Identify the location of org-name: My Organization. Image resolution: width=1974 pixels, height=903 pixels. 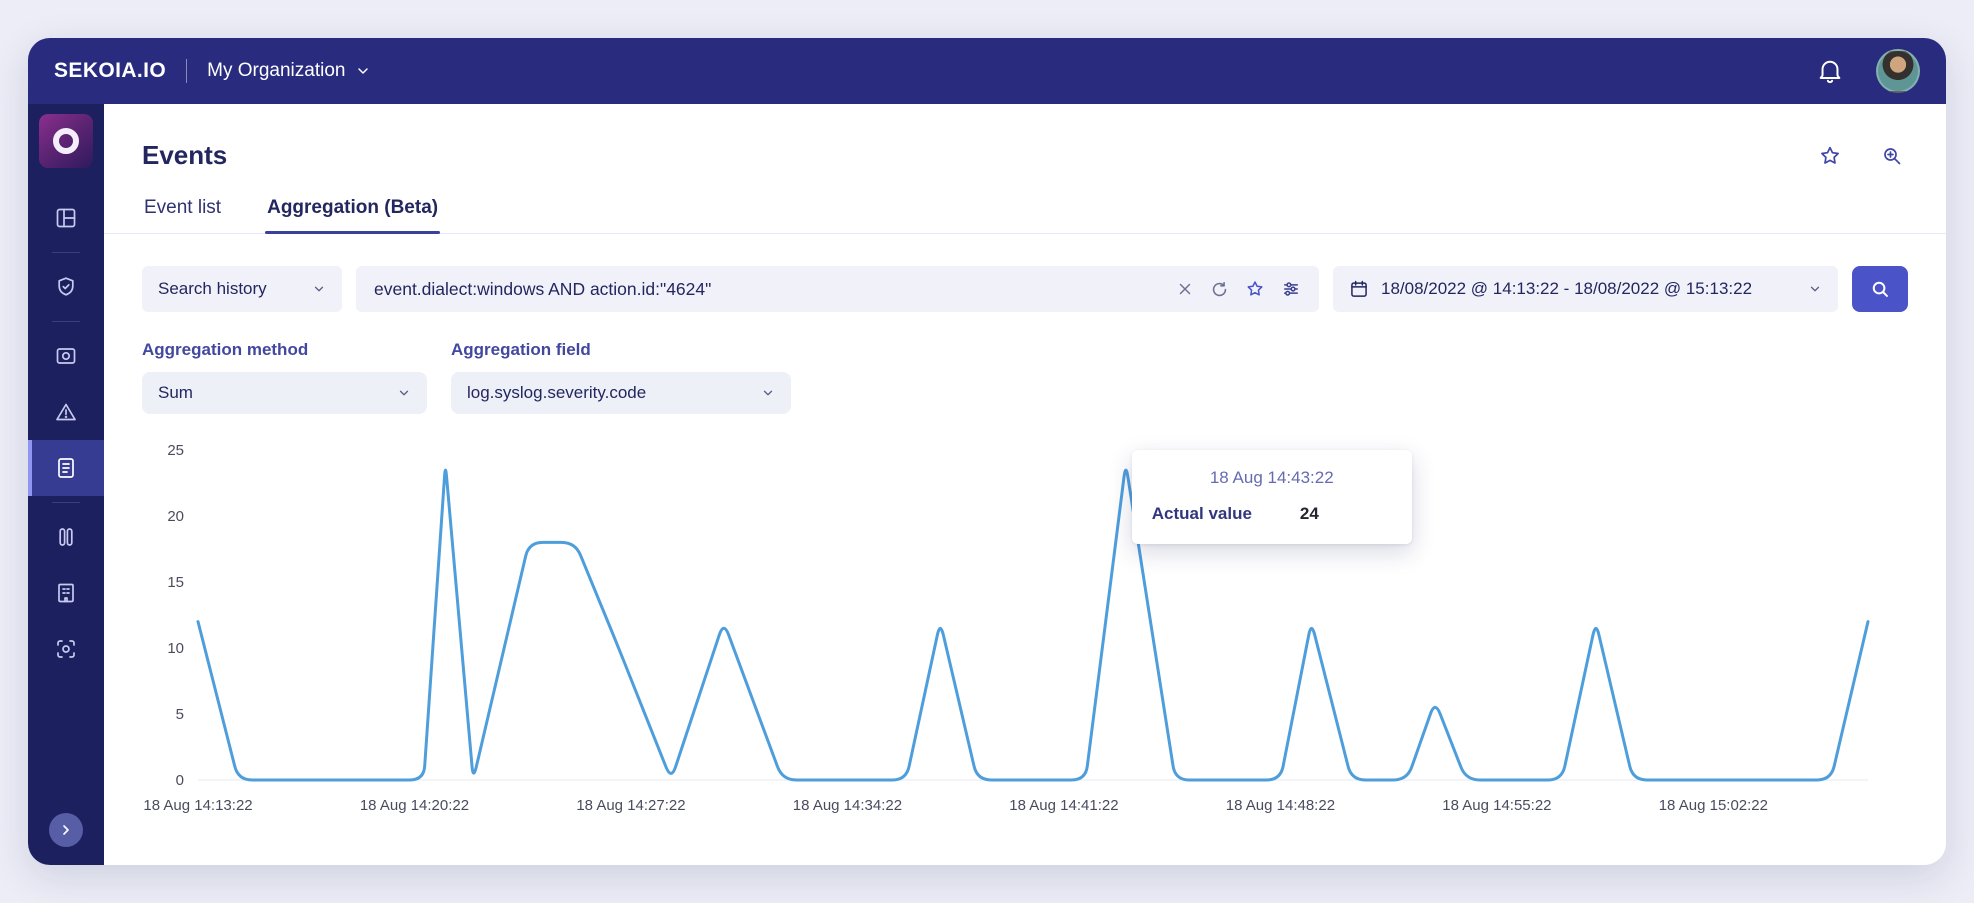
(276, 70).